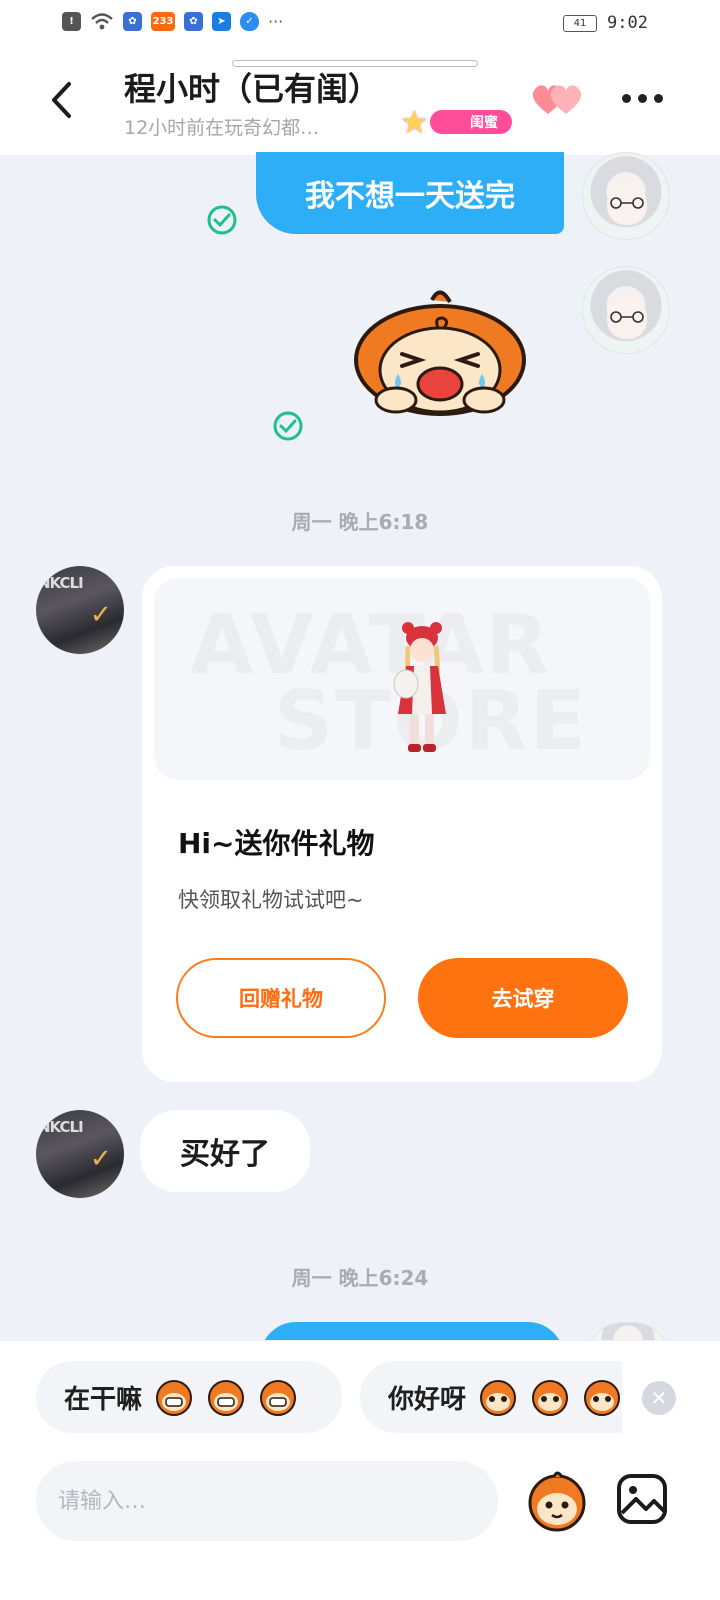 The width and height of the screenshot is (720, 1600). I want to click on quick-reply-chip: 在干嘛, so click(189, 1397).